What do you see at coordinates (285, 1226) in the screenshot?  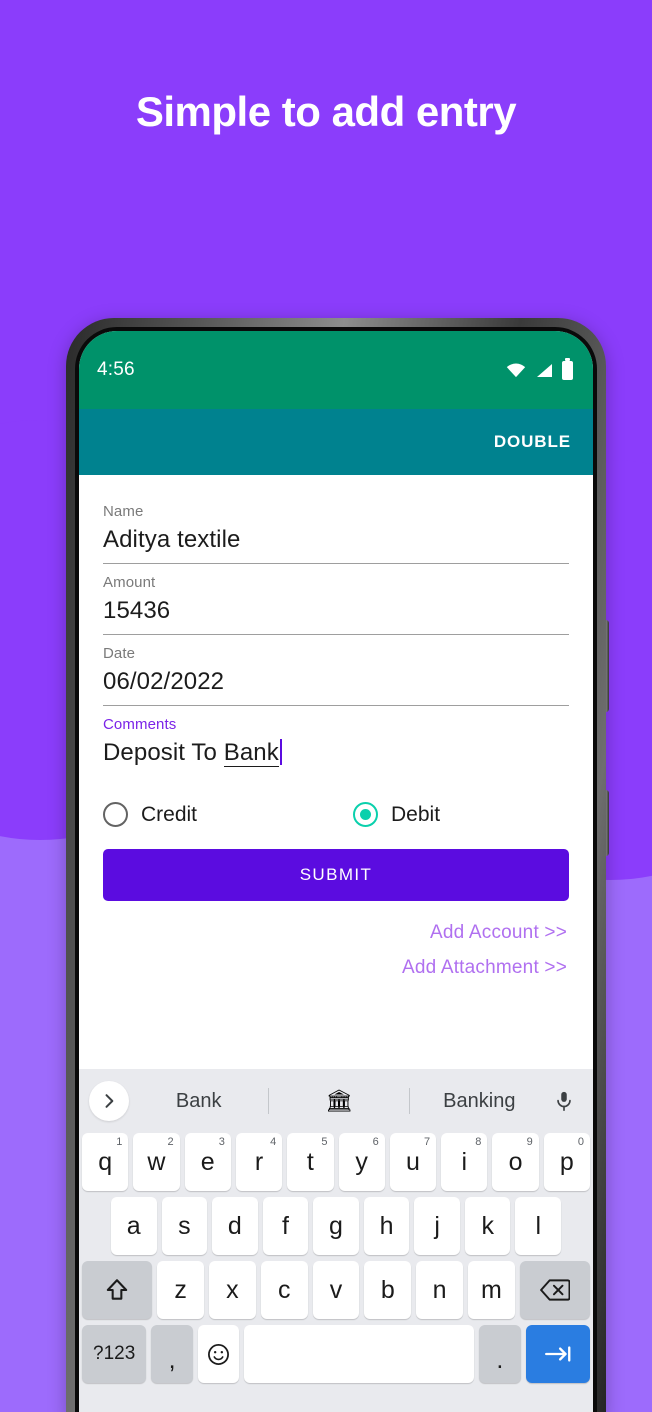 I see `key-f: f` at bounding box center [285, 1226].